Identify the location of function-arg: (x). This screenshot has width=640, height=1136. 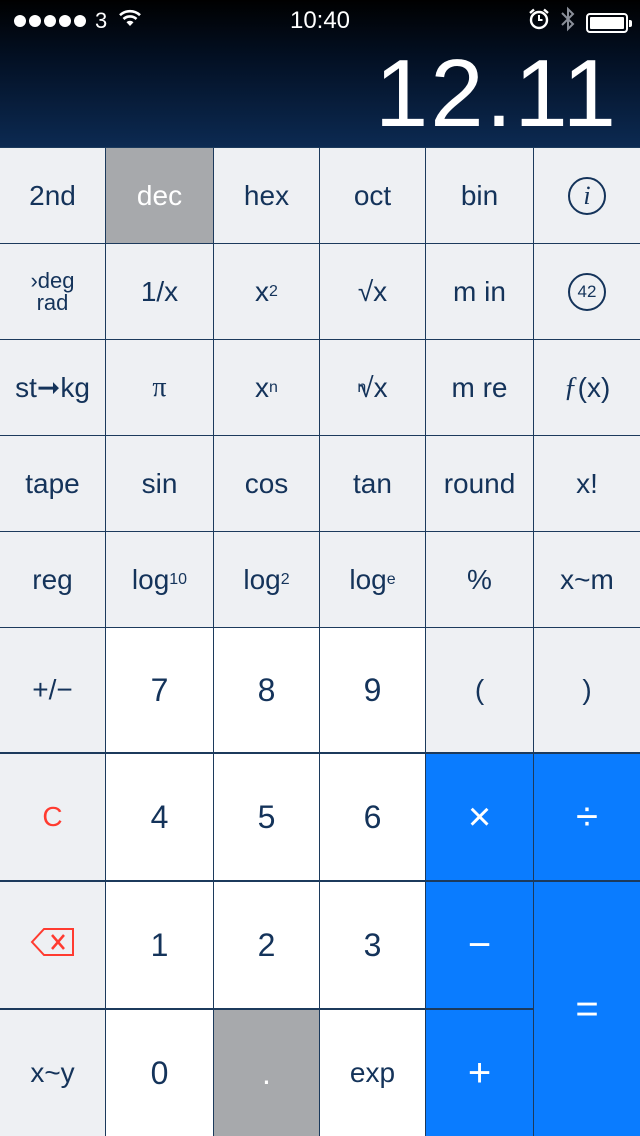
(594, 387).